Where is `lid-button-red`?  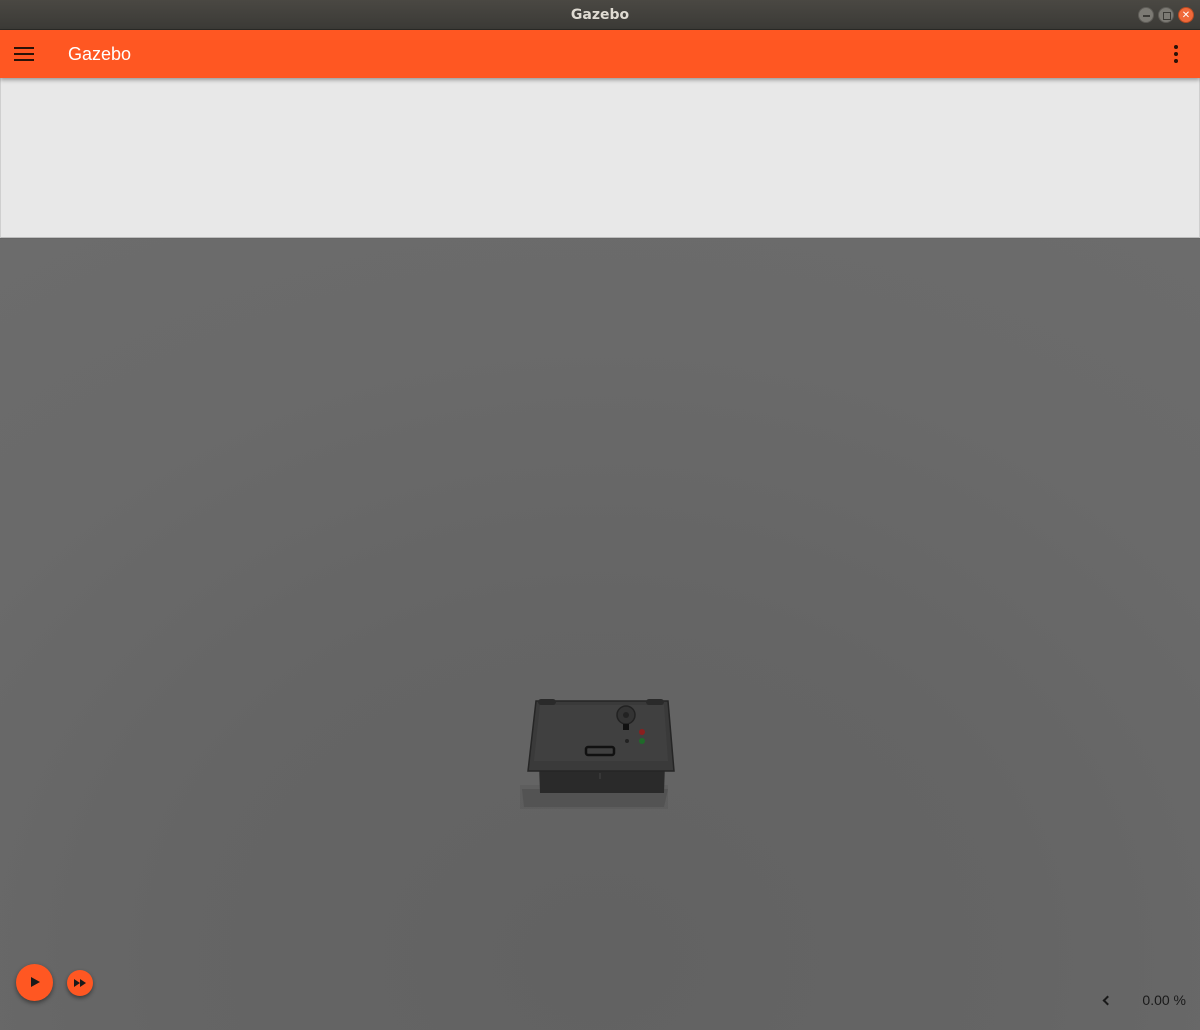
lid-button-red is located at coordinates (642, 732).